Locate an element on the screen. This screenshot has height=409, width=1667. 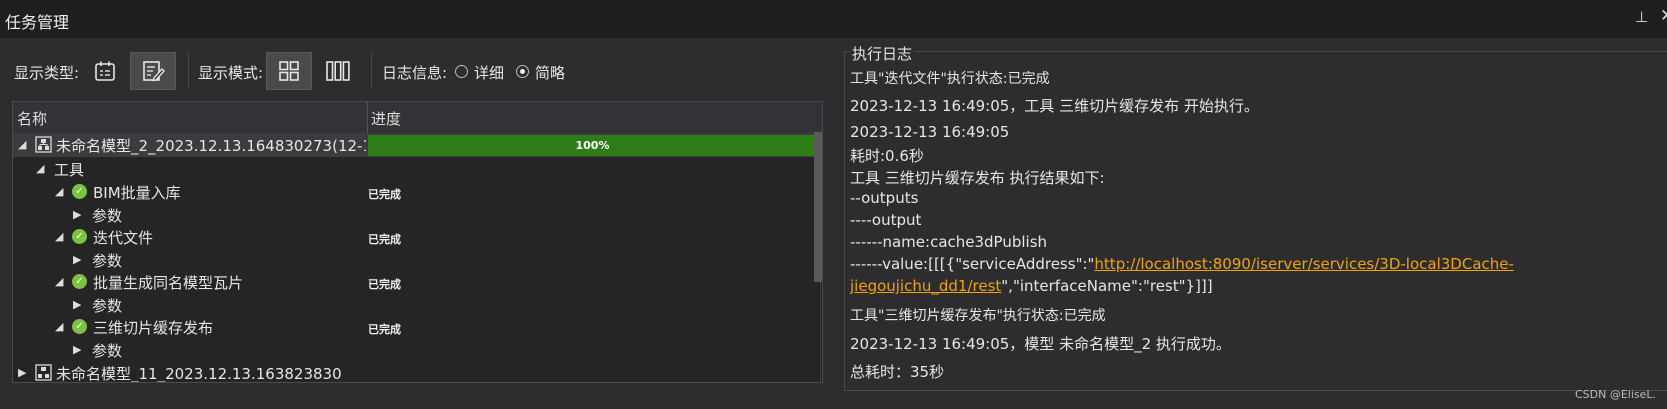
progress-bar: 100% is located at coordinates (592, 145).